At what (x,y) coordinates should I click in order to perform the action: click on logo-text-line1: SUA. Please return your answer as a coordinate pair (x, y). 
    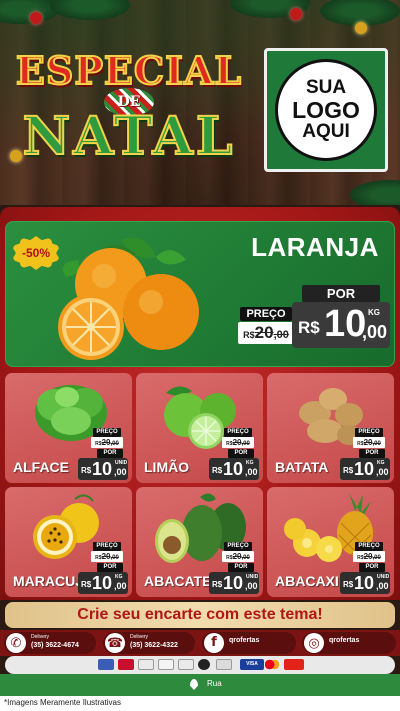
    Looking at the image, I should click on (326, 87).